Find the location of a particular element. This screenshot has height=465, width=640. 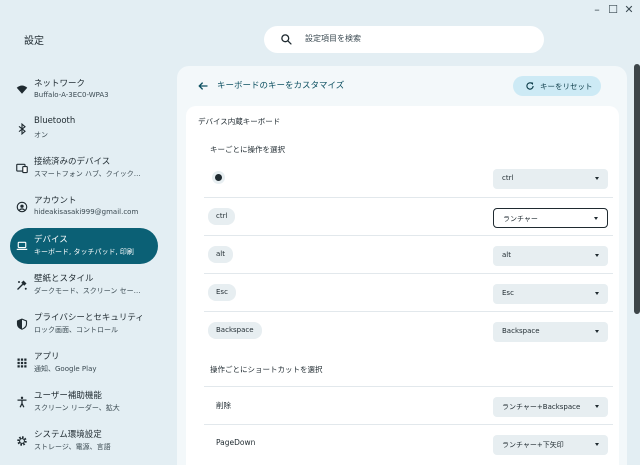

shield-icon is located at coordinates (22, 324).